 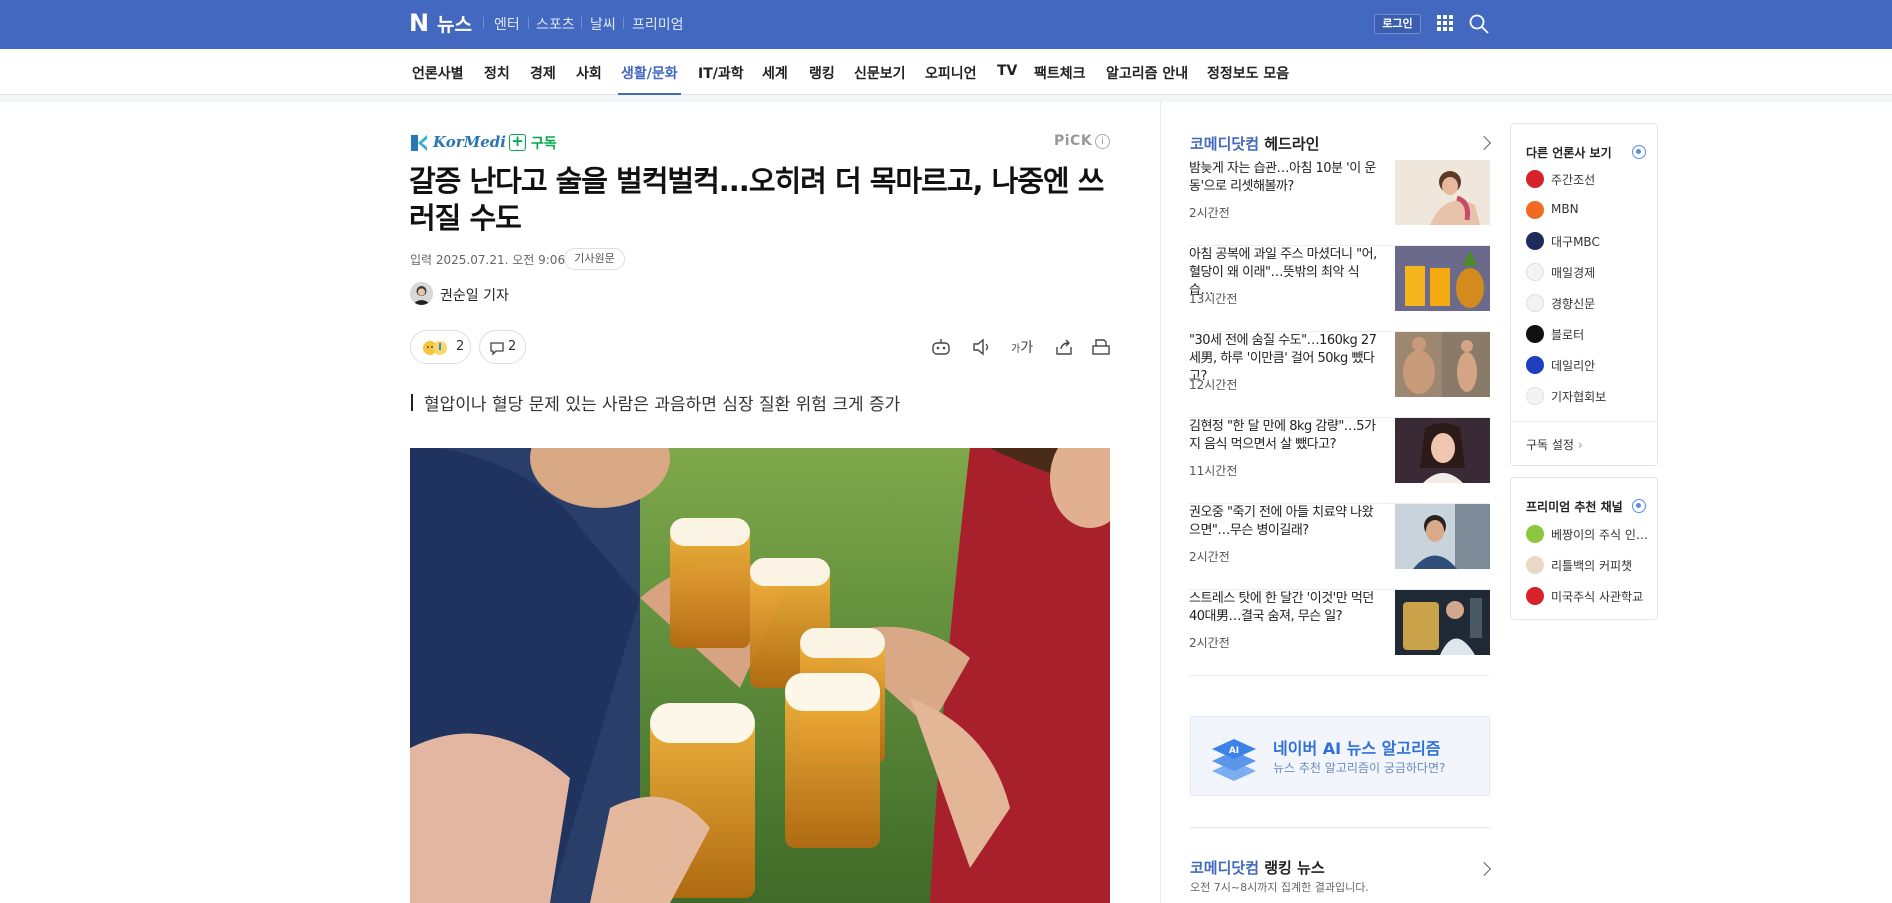 I want to click on headline-item-title: 밤늦게 자는 습관…아침 10분 '이 운동'으로 리셋해볼까?, so click(x=1283, y=178).